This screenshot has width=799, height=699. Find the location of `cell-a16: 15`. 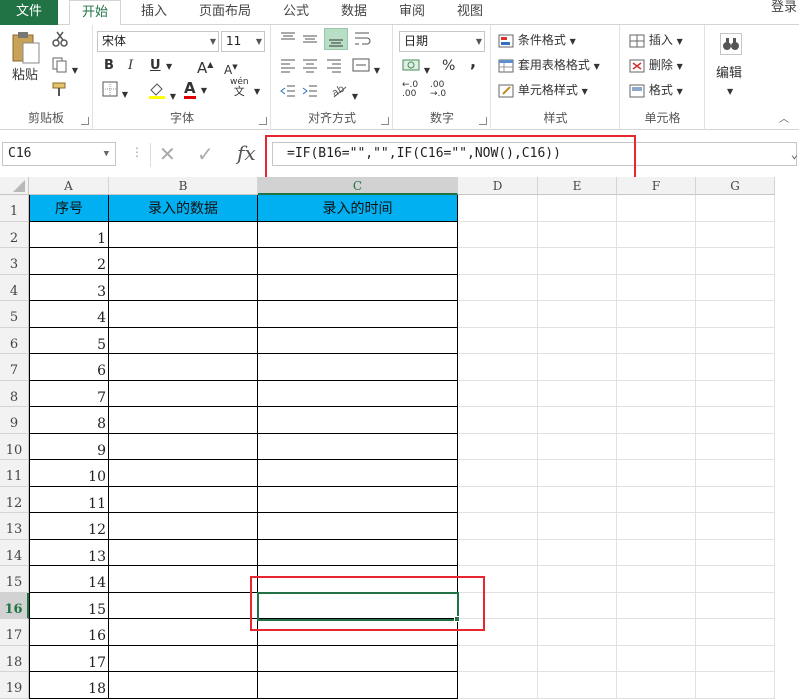

cell-a16: 15 is located at coordinates (69, 605).